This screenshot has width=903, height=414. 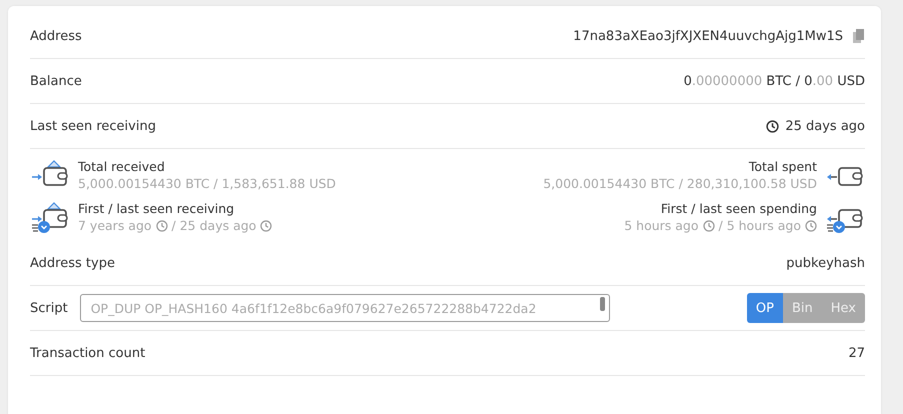 What do you see at coordinates (708, 36) in the screenshot?
I see `address-value: 17na83aXEao3jfXJXEN4uuvchgAjg1Mw1S` at bounding box center [708, 36].